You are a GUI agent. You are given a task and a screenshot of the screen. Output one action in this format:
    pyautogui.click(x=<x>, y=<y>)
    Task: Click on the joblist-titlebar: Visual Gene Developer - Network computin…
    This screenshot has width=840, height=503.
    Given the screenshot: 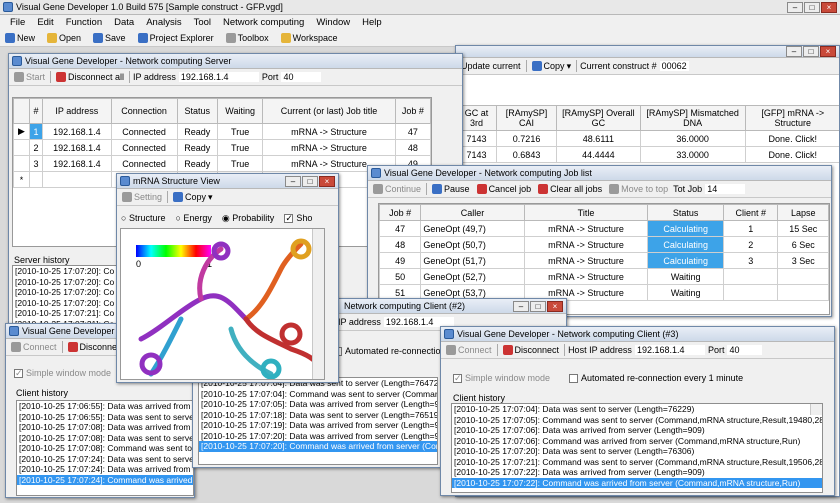 What is the action you would take?
    pyautogui.click(x=599, y=173)
    